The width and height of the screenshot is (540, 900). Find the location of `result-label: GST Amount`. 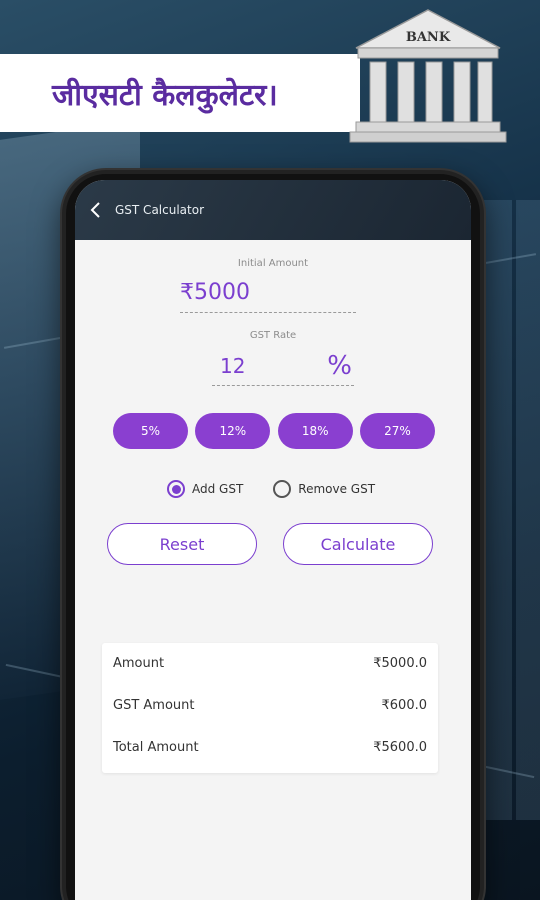

result-label: GST Amount is located at coordinates (154, 705).